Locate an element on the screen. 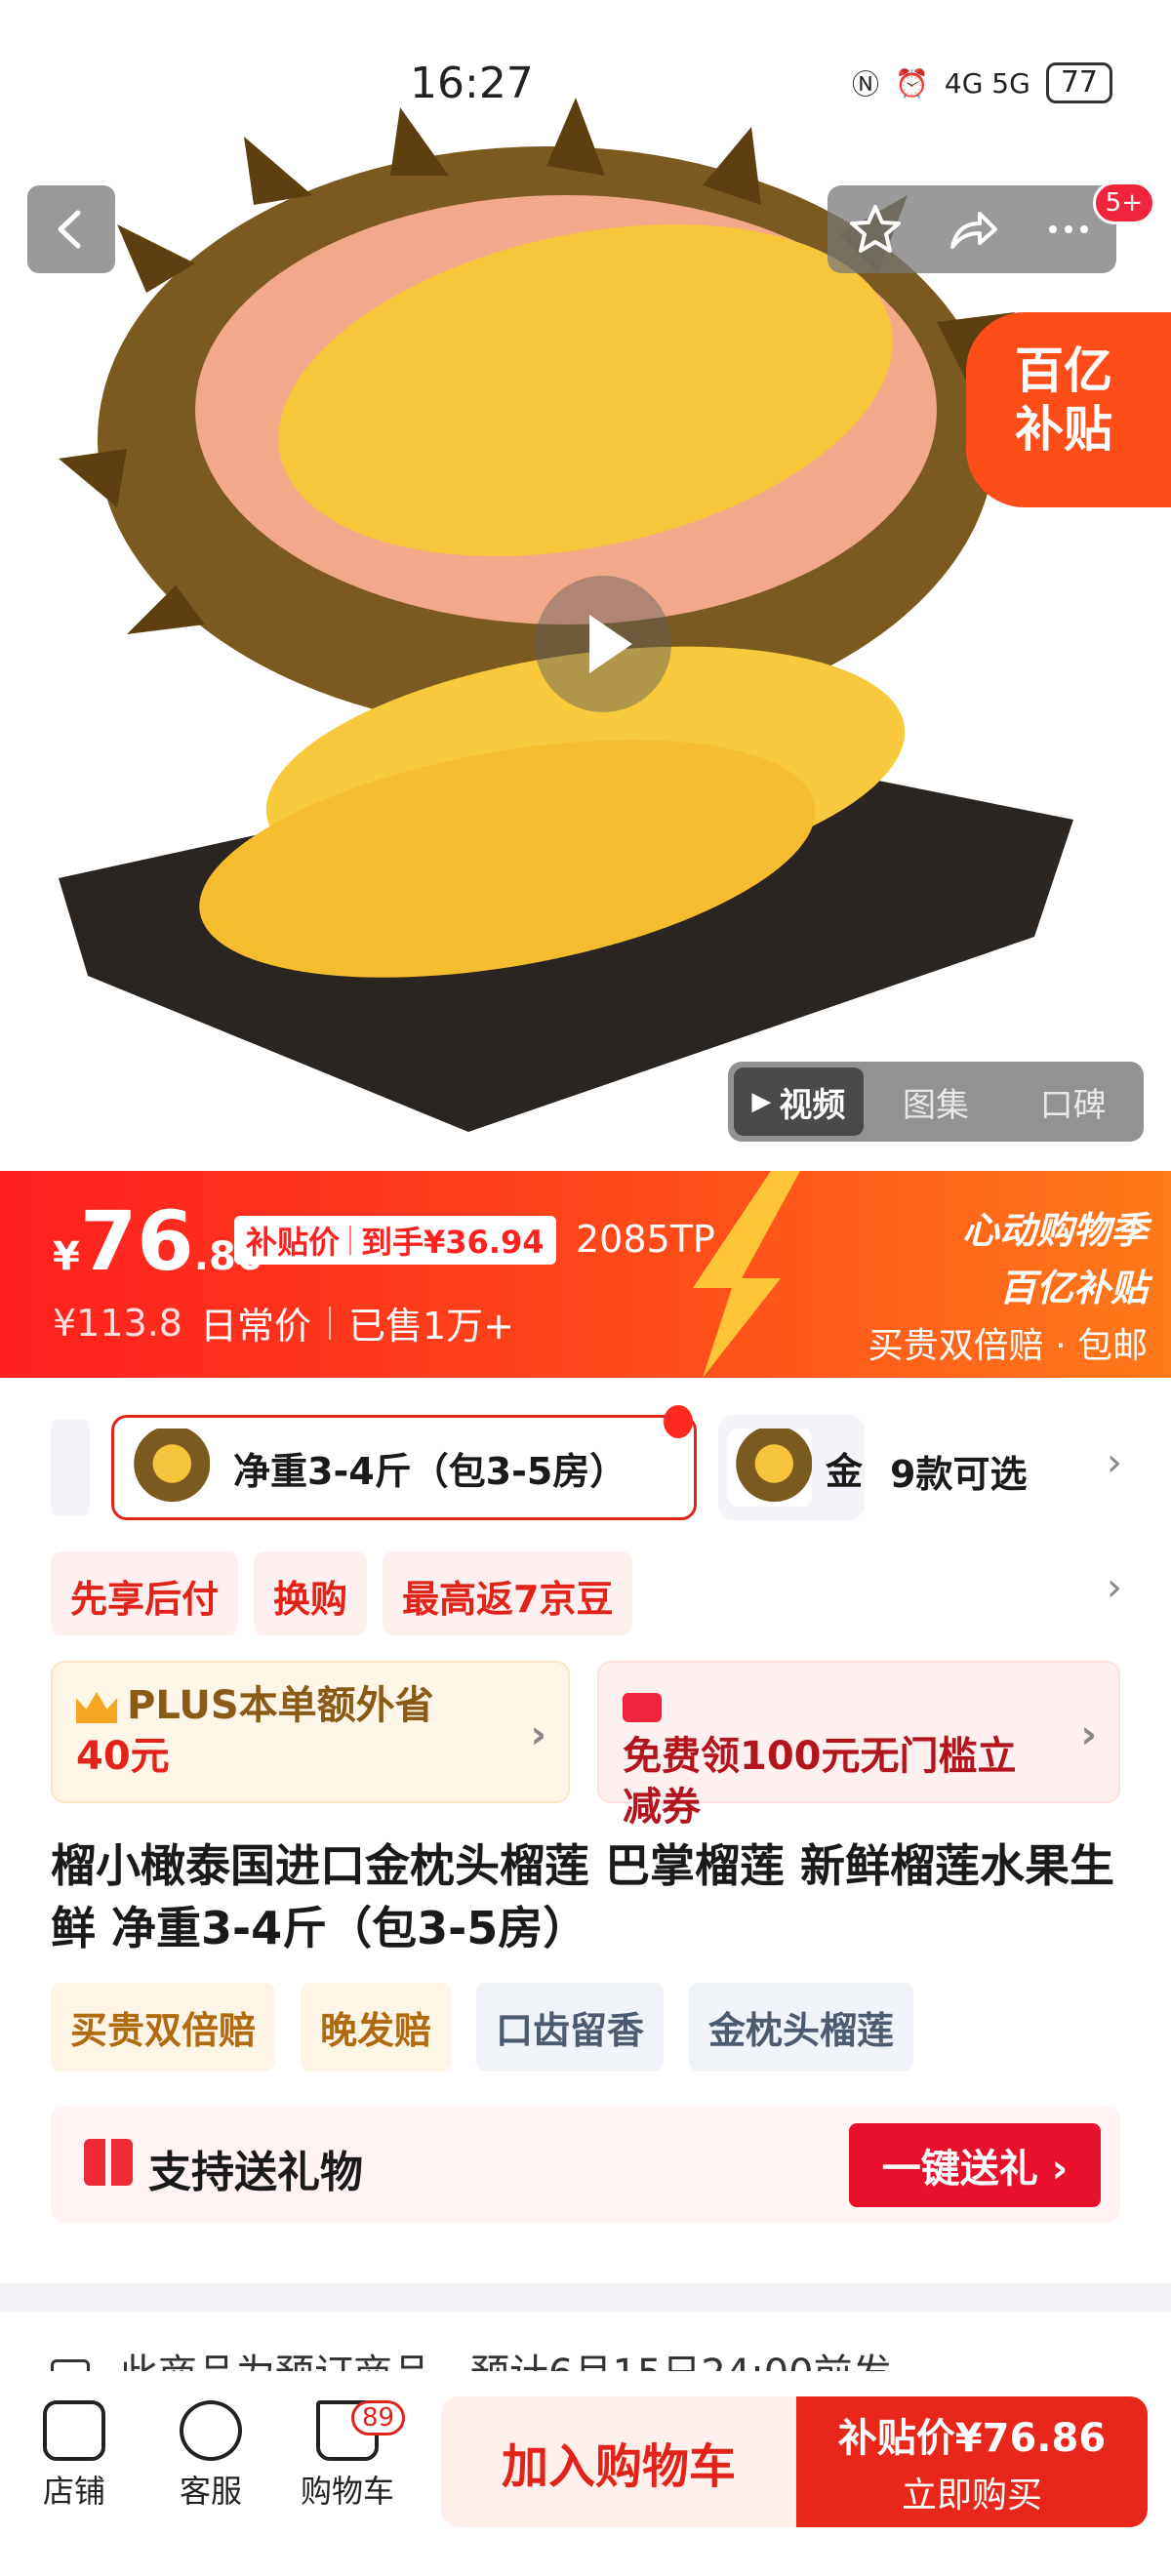 This screenshot has width=1171, height=2576. coupon-card-icon is located at coordinates (642, 1707).